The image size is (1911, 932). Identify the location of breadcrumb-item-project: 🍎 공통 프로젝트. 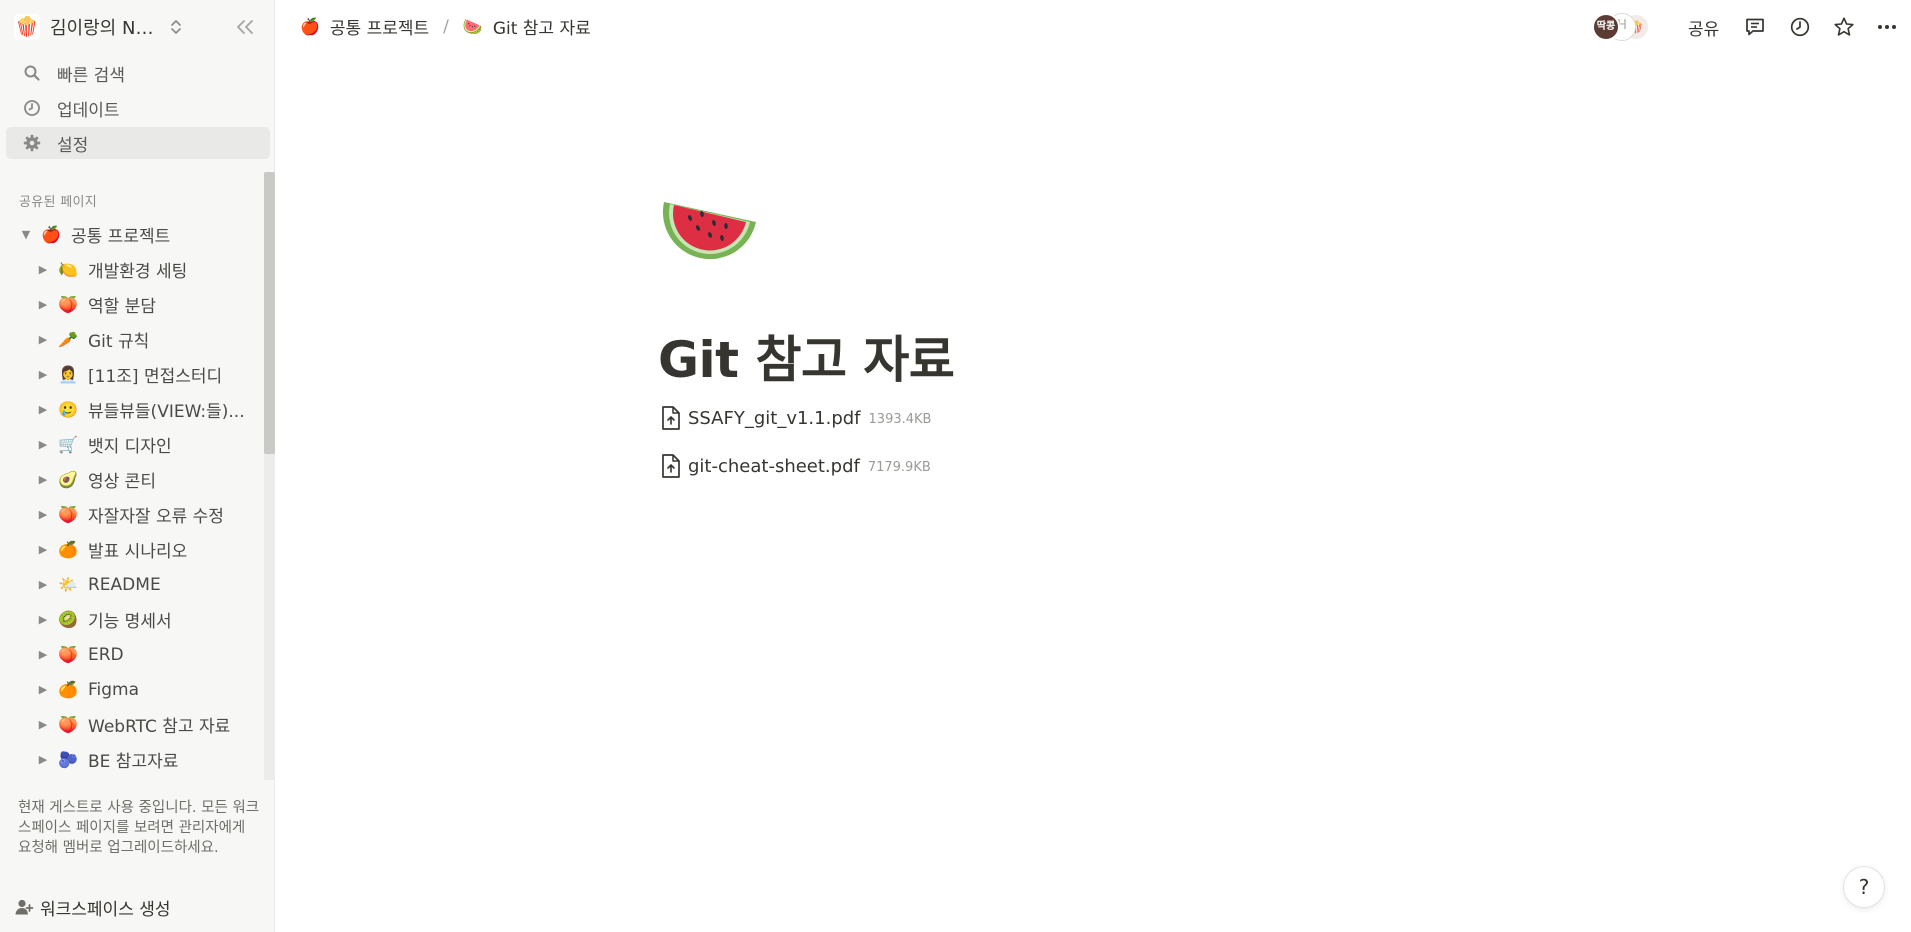
(364, 26).